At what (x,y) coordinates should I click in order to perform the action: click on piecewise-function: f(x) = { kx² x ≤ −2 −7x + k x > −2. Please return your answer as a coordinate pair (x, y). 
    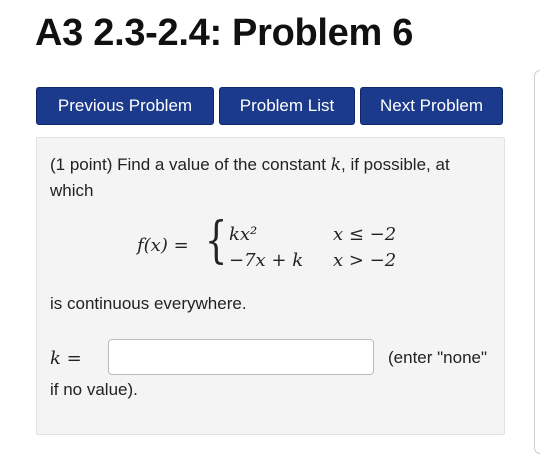
    Looking at the image, I should click on (287, 244).